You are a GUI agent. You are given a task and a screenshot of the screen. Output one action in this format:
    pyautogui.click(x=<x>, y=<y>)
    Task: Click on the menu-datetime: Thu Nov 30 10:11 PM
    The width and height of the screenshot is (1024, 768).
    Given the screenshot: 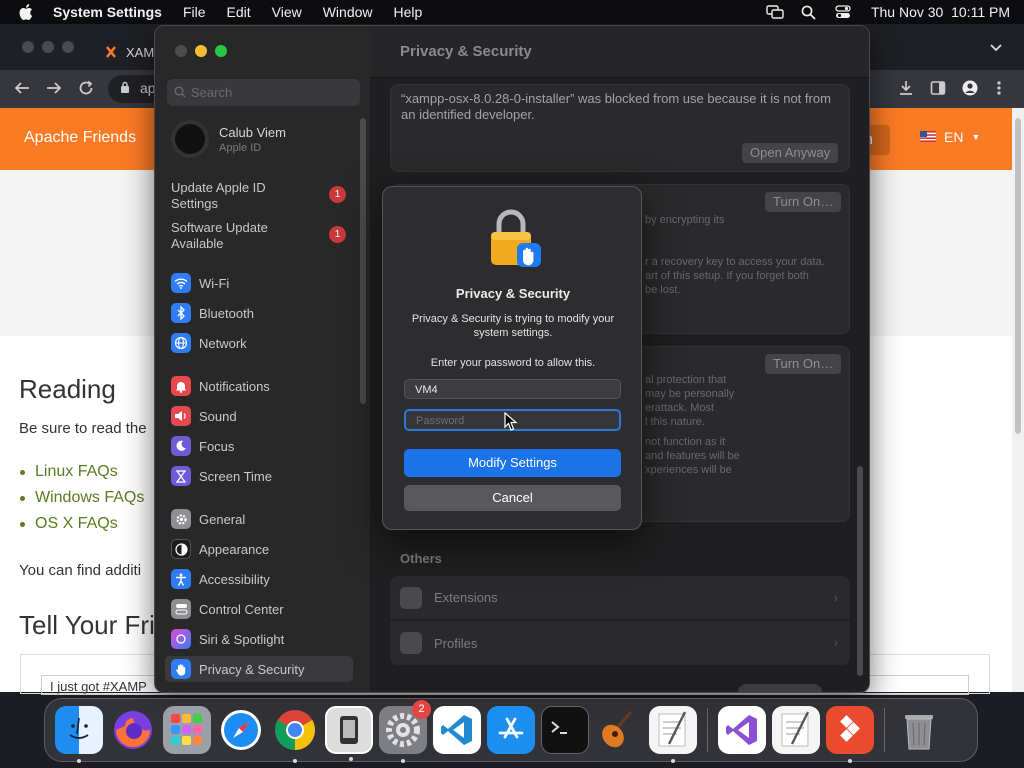 What is the action you would take?
    pyautogui.click(x=940, y=12)
    